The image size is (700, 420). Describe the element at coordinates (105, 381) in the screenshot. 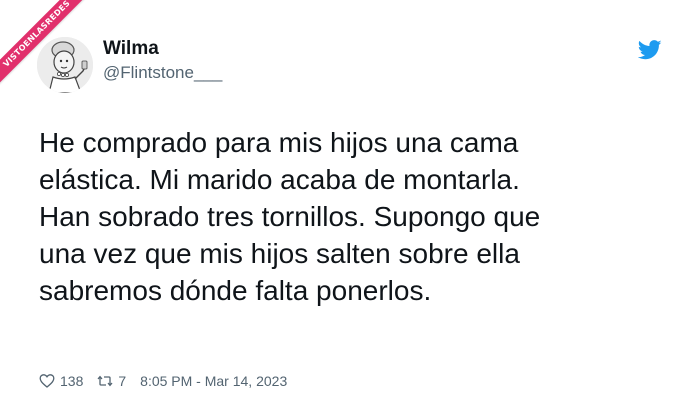

I see `retweet-icon` at that location.